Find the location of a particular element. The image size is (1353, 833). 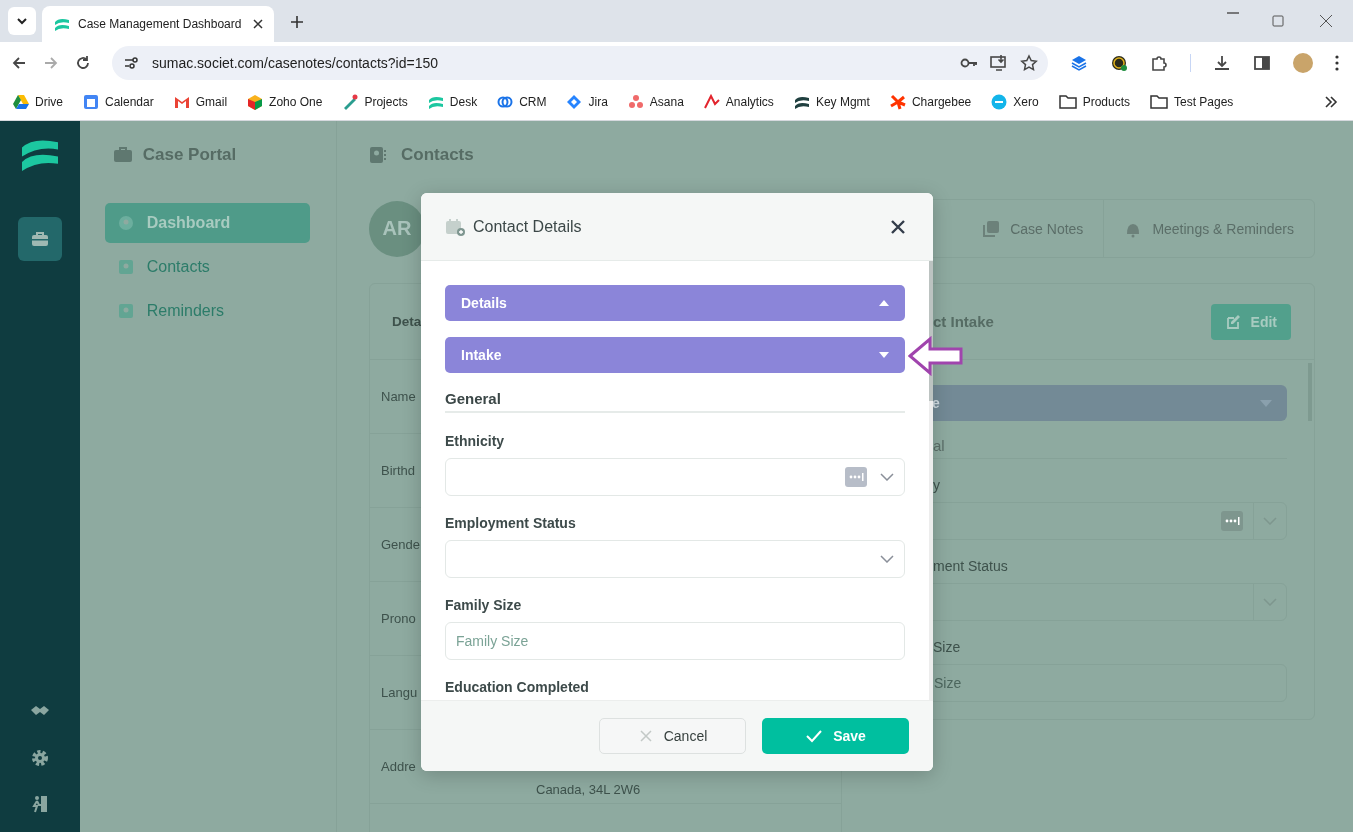

close-window-button is located at coordinates (1326, 21).